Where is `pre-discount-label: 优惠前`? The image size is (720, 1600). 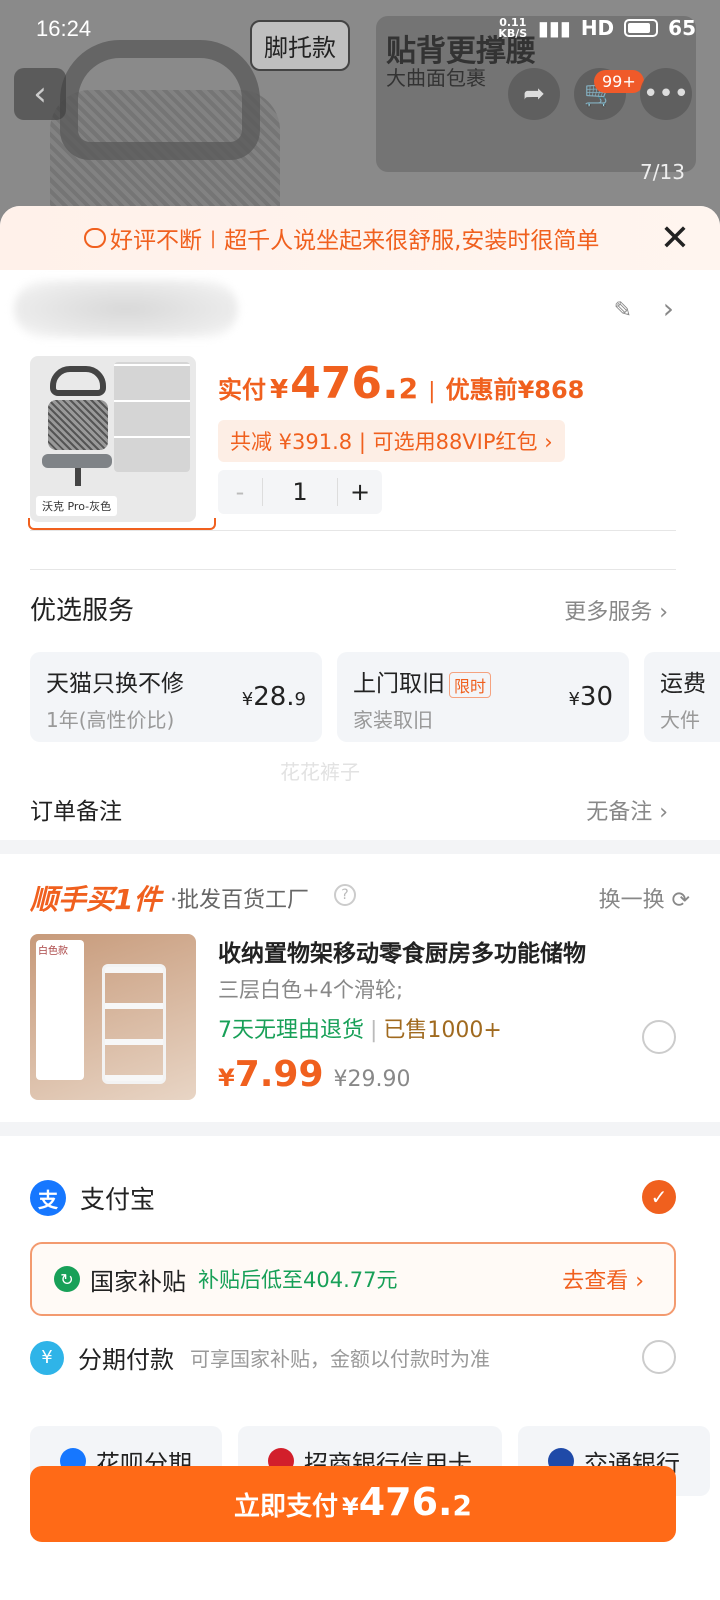 pre-discount-label: 优惠前 is located at coordinates (481, 390).